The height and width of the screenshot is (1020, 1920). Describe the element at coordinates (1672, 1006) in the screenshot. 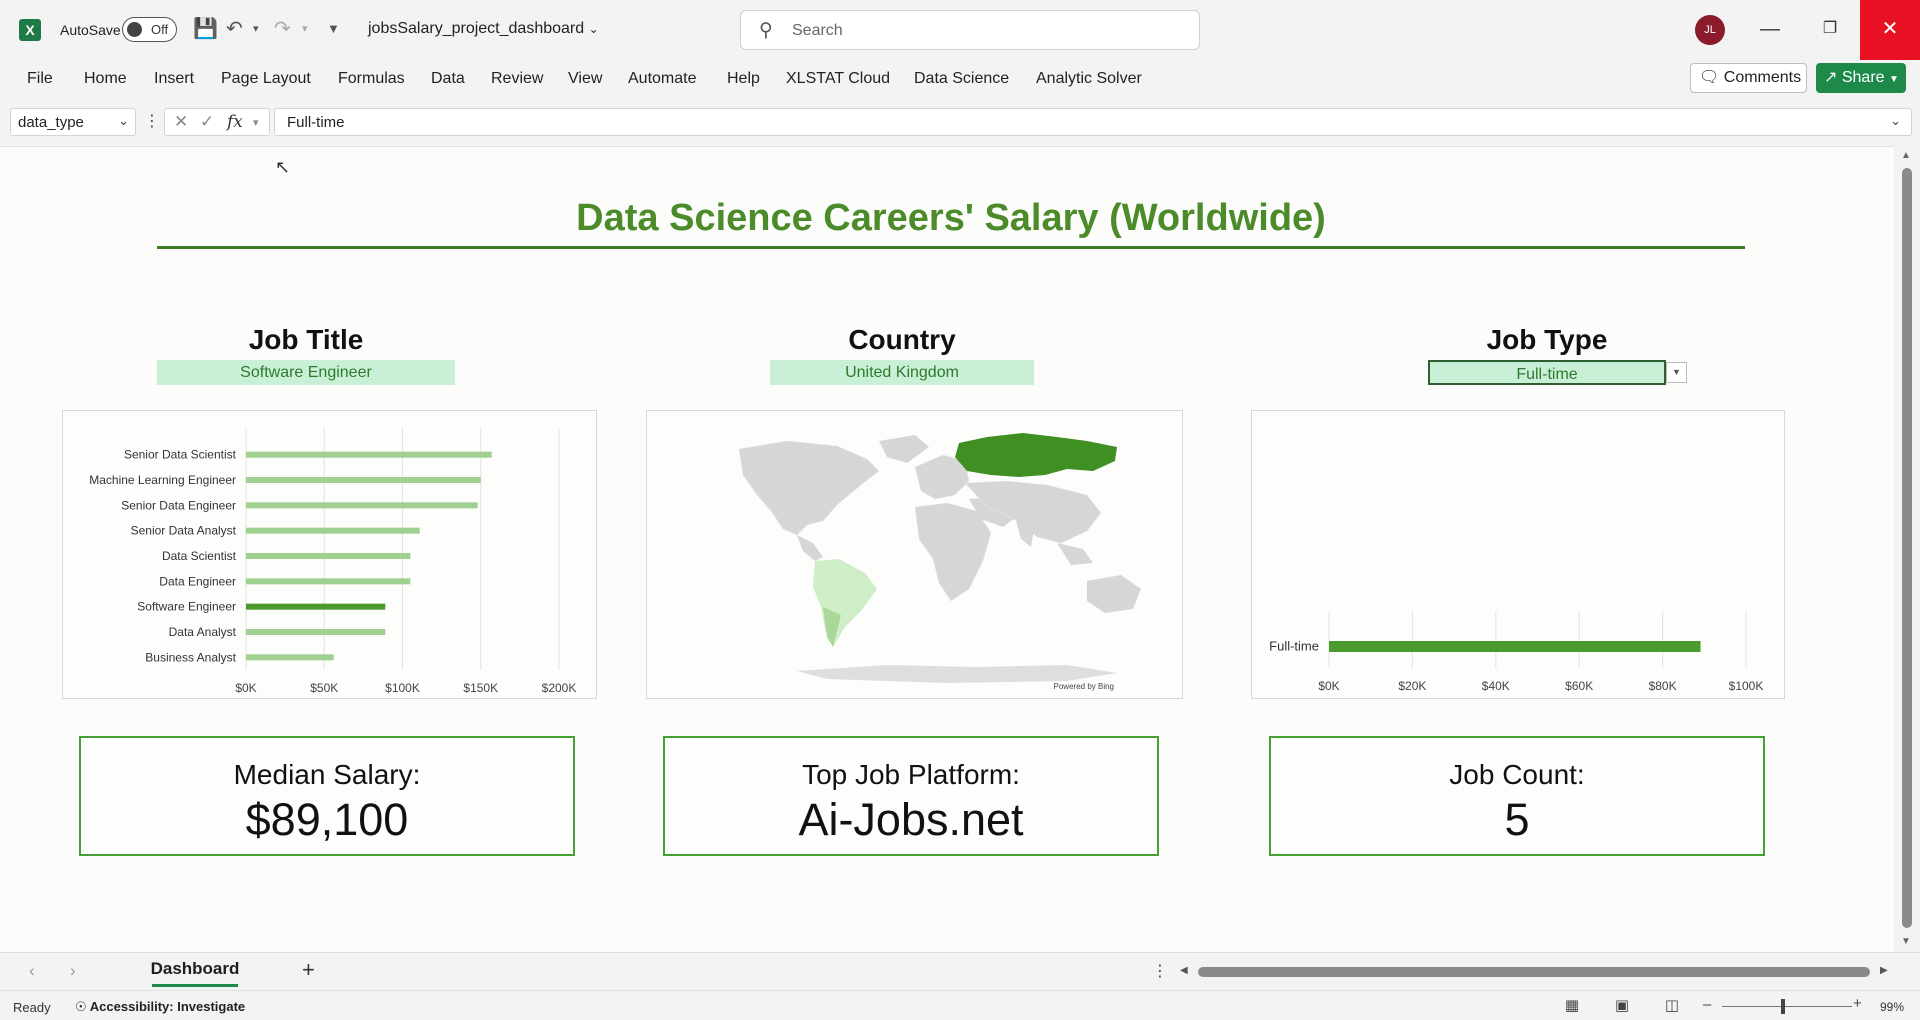

I see `page-break-view-icon: ◫` at that location.